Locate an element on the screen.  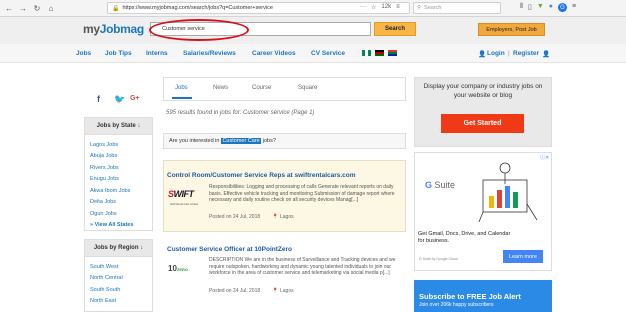
highlight-ellipse is located at coordinates (199, 30).